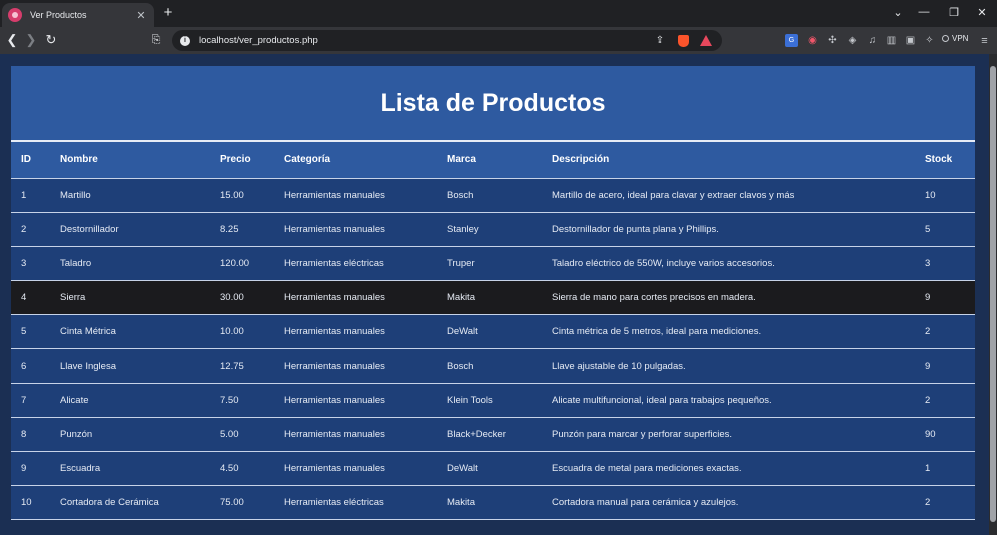 This screenshot has width=997, height=535. What do you see at coordinates (168, 13) in the screenshot?
I see `new-tab-button: +` at bounding box center [168, 13].